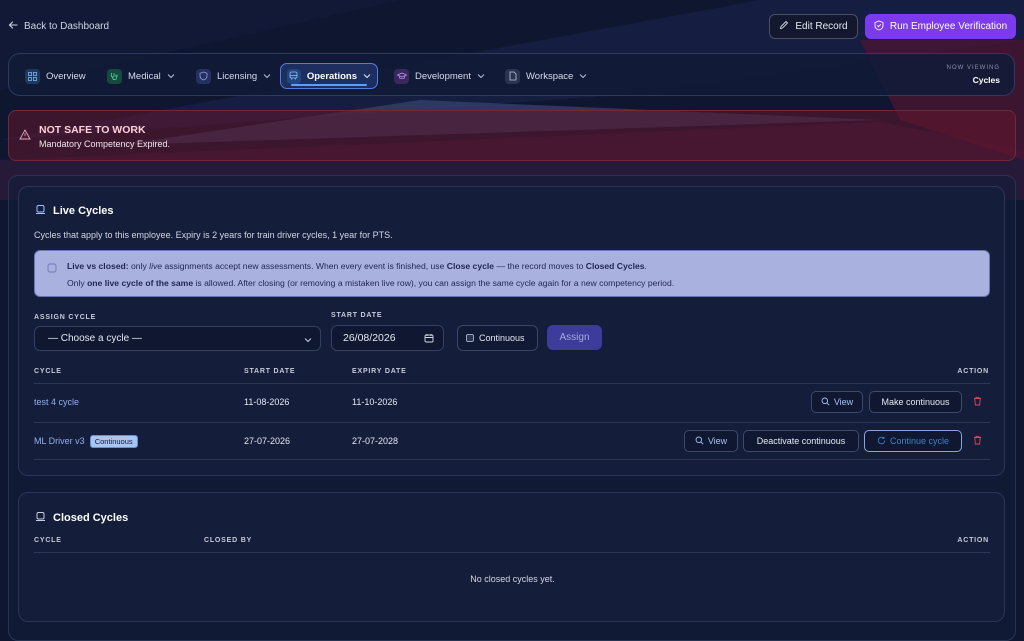 Image resolution: width=1024 pixels, height=641 pixels. Describe the element at coordinates (92, 130) in the screenshot. I see `alert-title: NOT SAFE TO WORK` at that location.